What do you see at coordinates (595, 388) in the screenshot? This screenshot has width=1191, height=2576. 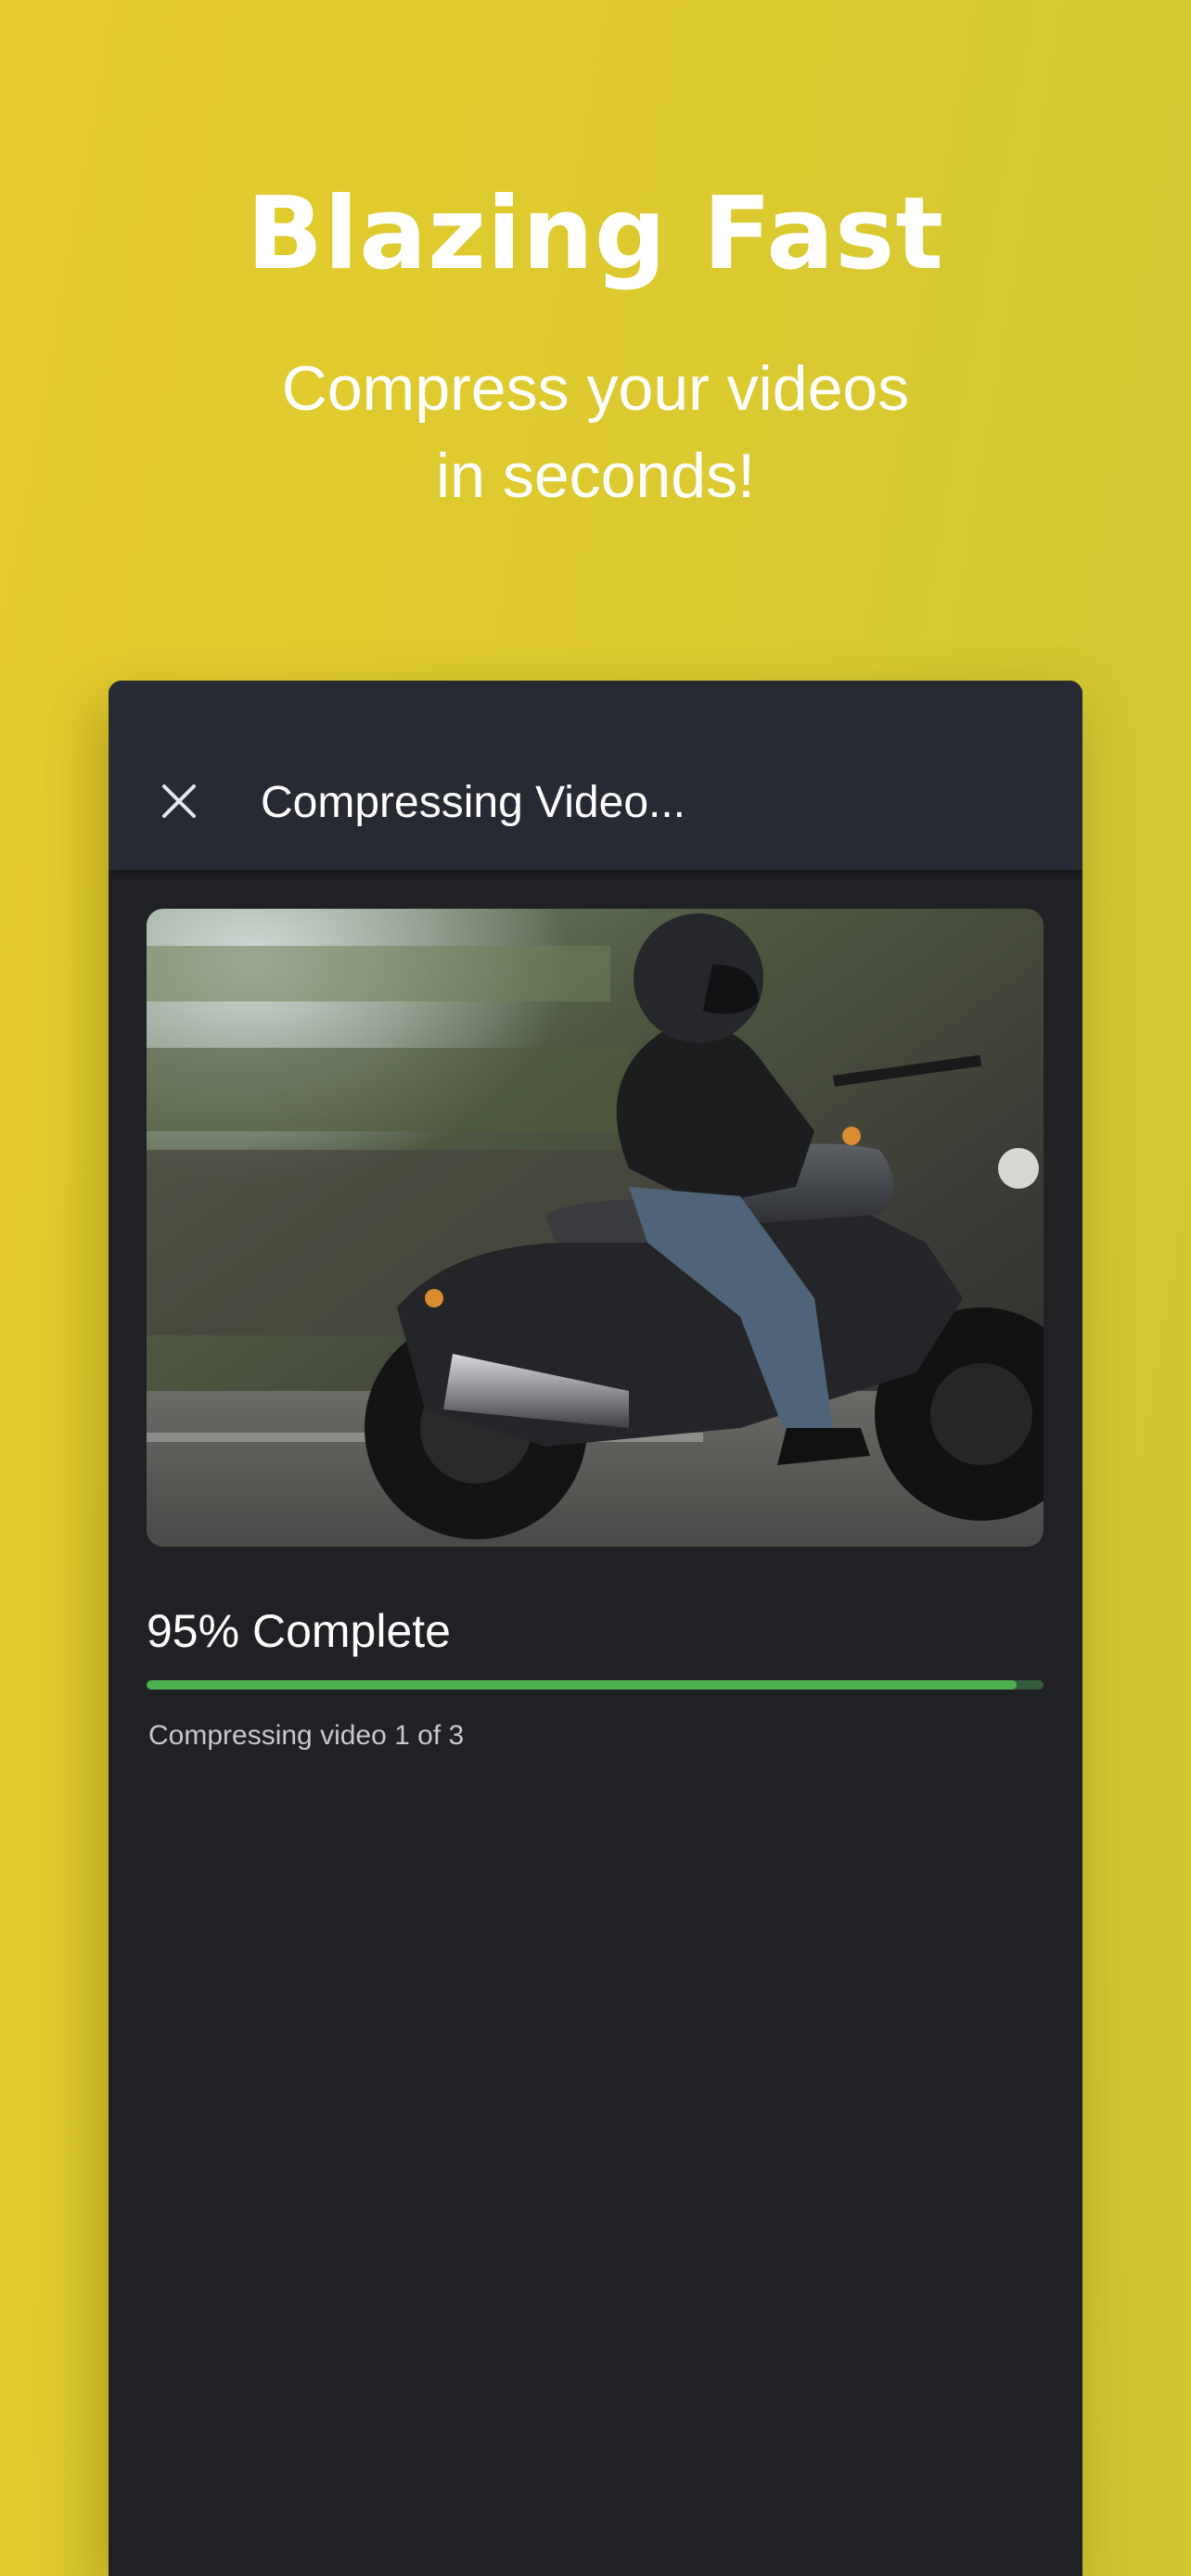 I see `promo-subhead-line-1: Compress your videos` at bounding box center [595, 388].